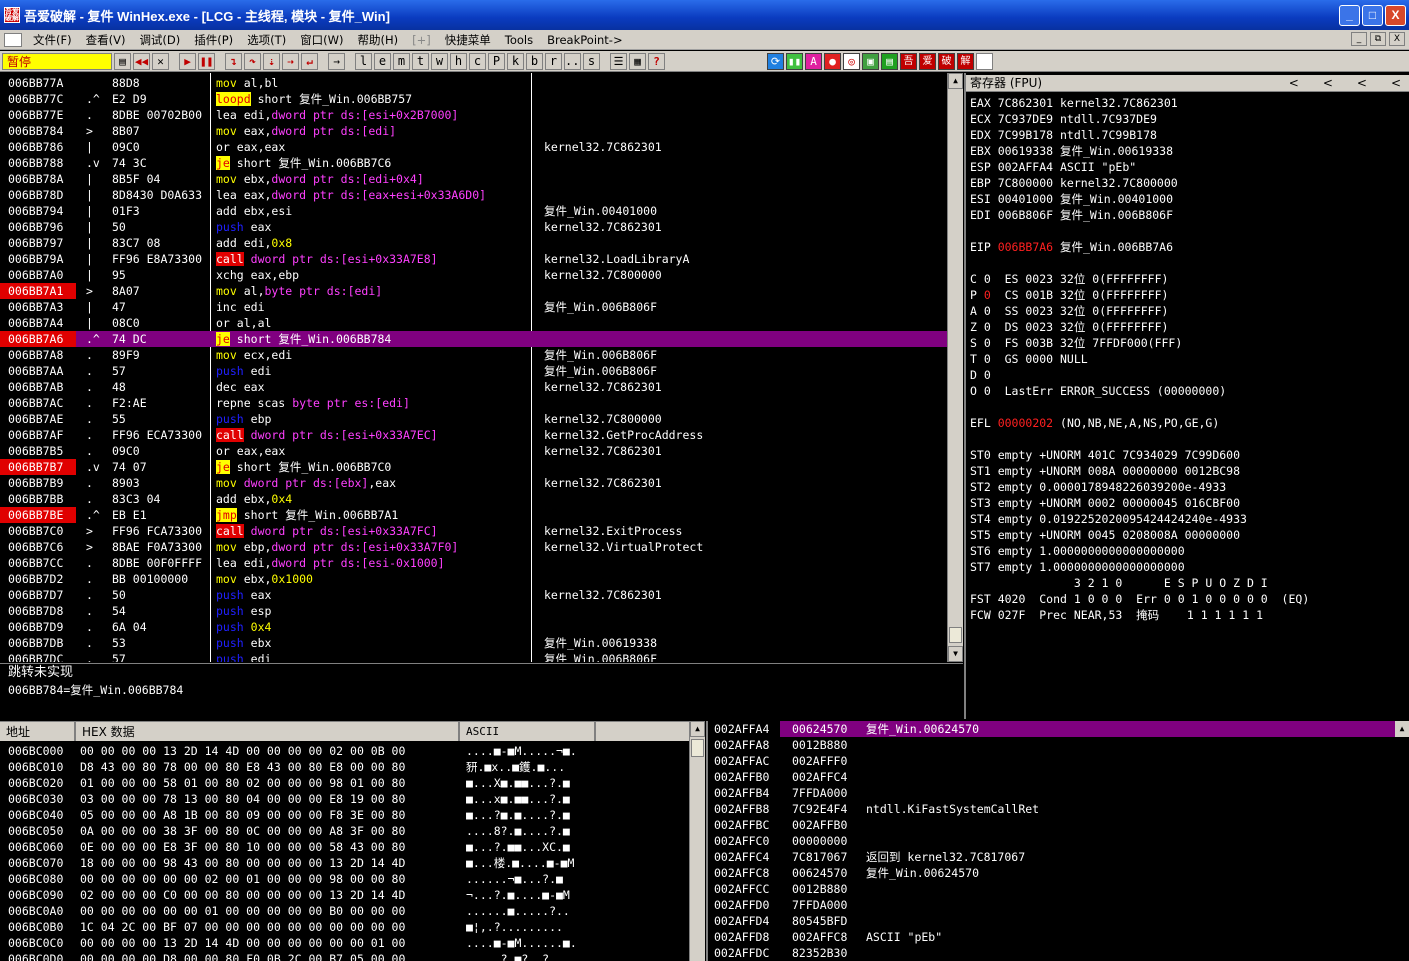  Describe the element at coordinates (473, 211) in the screenshot. I see `disasm-row: 006BB794 | 01F3 add ebx,esi 复件_Win.00401000` at that location.